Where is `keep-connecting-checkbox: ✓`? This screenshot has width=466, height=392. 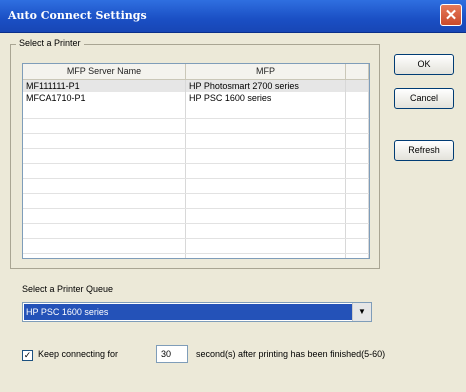 keep-connecting-checkbox: ✓ is located at coordinates (27, 355).